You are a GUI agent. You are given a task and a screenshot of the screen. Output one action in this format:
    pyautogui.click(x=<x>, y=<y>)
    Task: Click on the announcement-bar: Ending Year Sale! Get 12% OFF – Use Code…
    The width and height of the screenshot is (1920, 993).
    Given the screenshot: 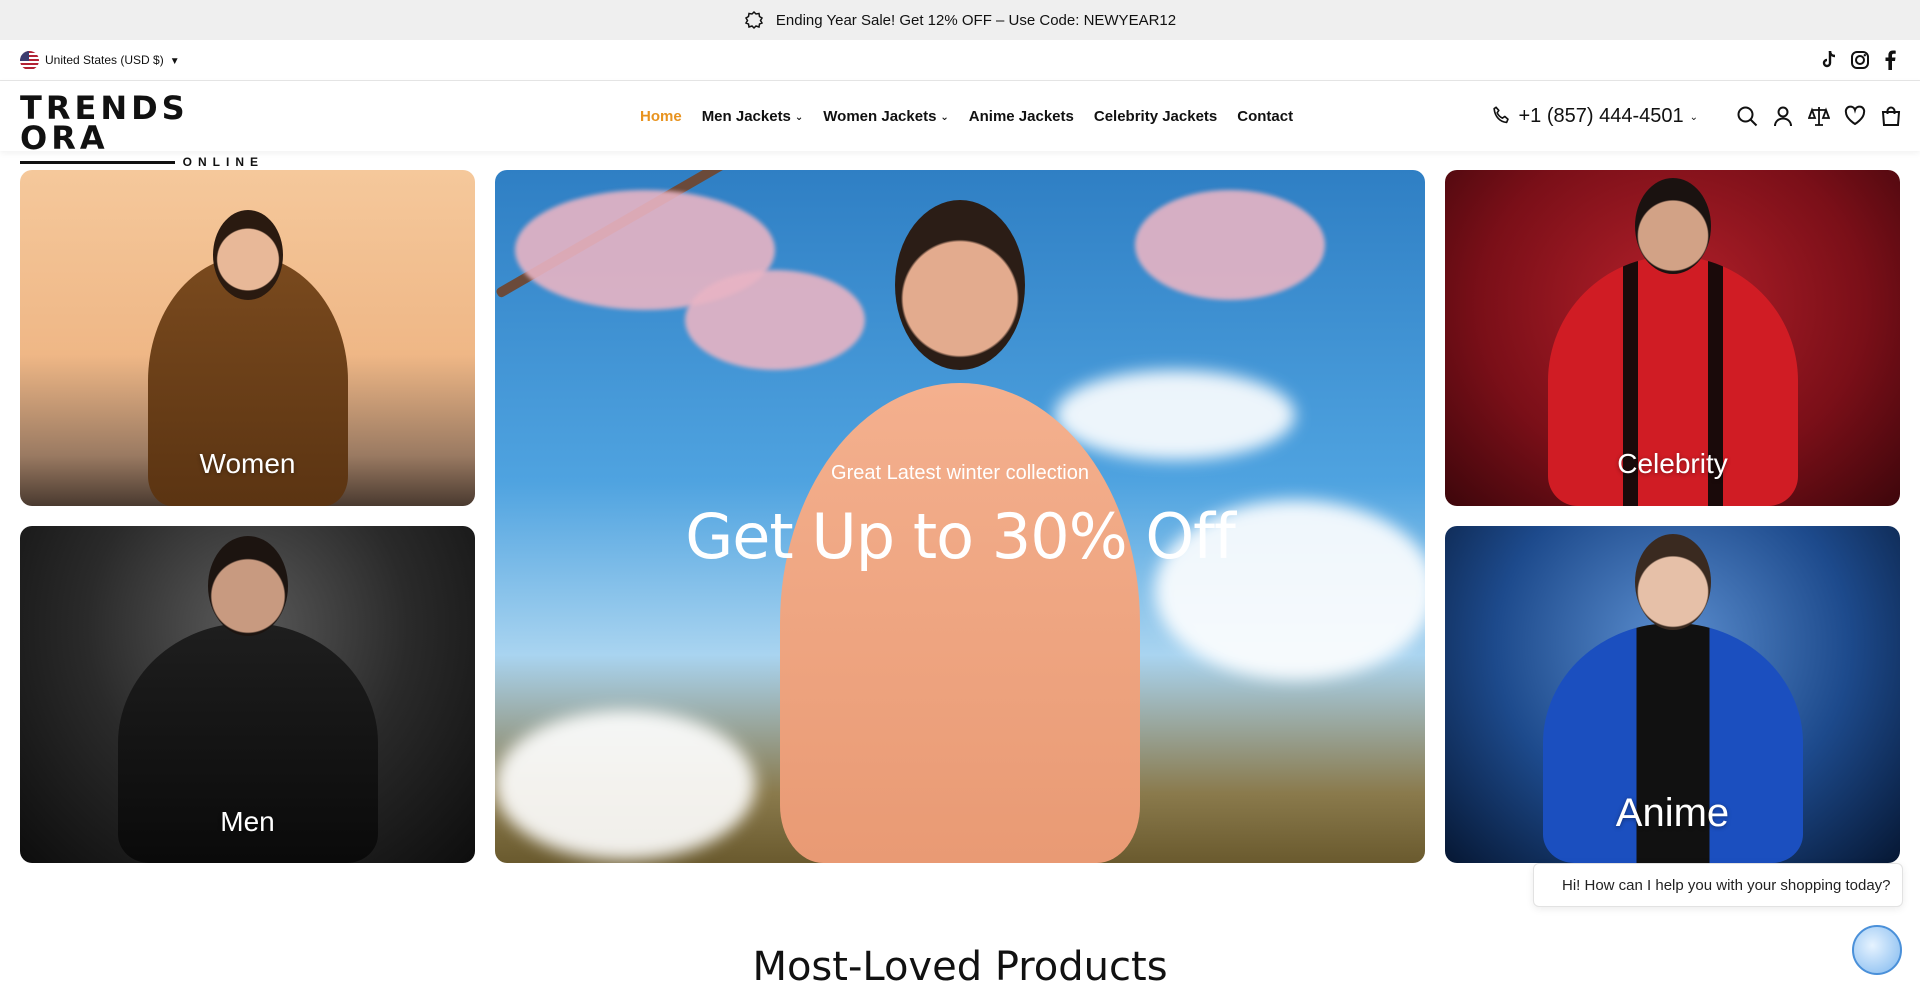 What is the action you would take?
    pyautogui.click(x=960, y=20)
    